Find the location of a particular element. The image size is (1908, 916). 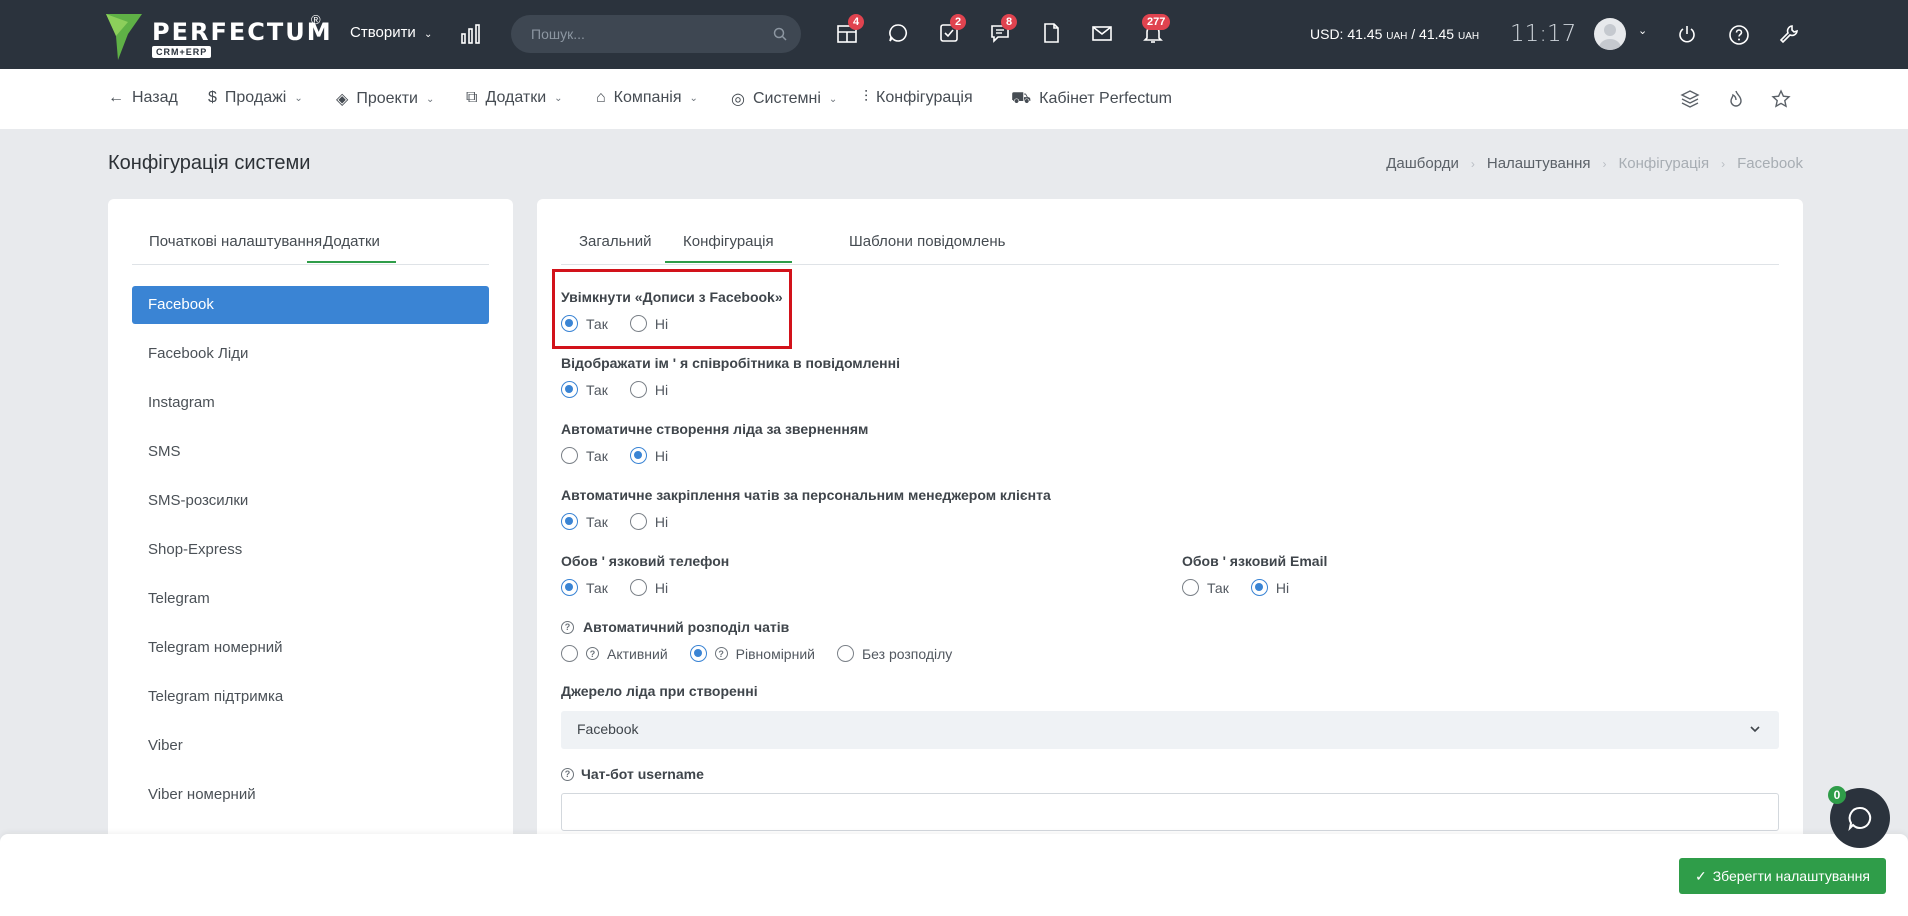

breadcrumb-facebook: Facebook is located at coordinates (1770, 163).